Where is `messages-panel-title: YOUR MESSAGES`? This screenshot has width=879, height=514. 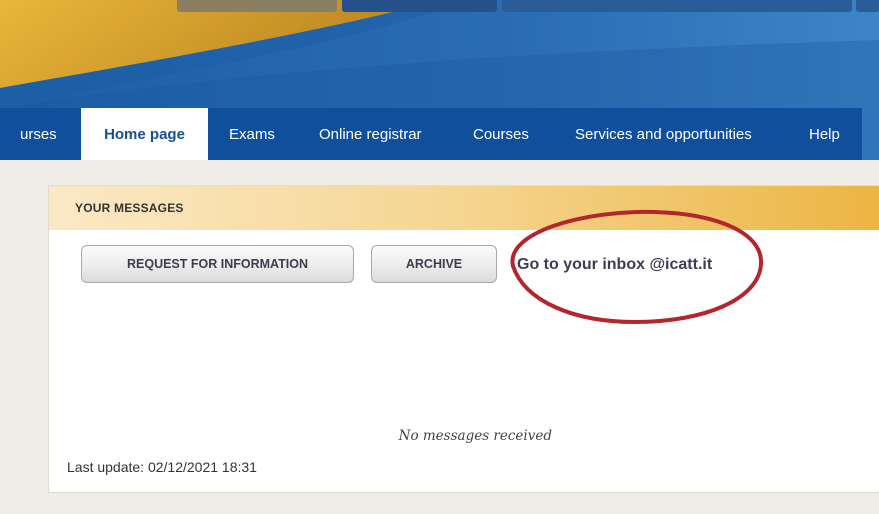 messages-panel-title: YOUR MESSAGES is located at coordinates (129, 208).